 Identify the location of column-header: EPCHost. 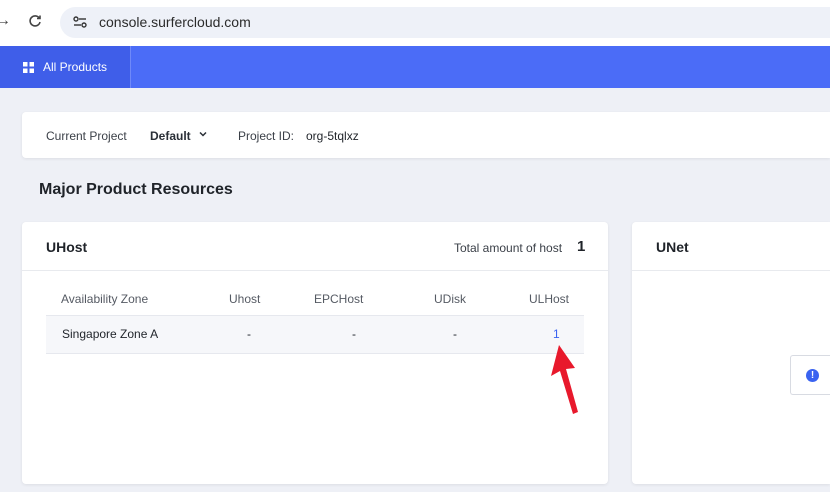
(339, 299).